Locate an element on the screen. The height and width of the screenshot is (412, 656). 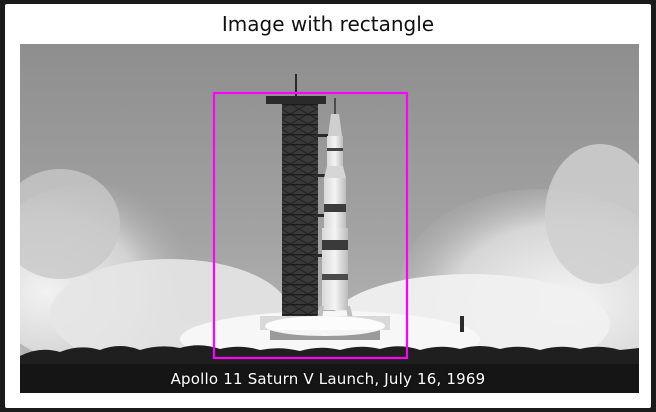
photo-caption: Apollo 11 Saturn V Launch, July 16, 1969 is located at coordinates (328, 379).